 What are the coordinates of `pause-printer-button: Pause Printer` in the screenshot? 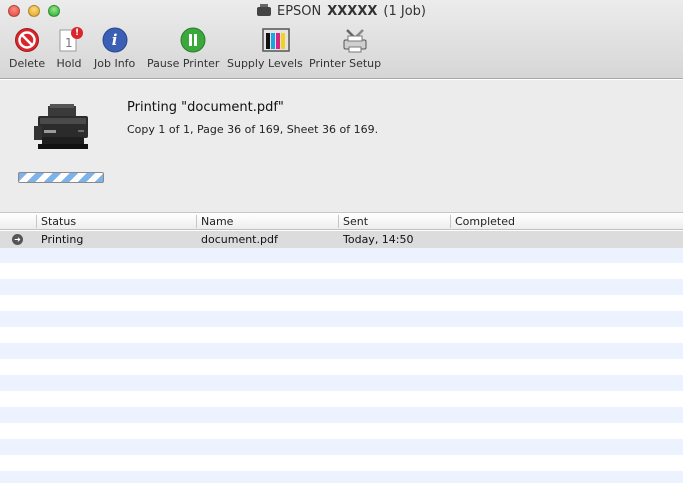 It's located at (183, 48).